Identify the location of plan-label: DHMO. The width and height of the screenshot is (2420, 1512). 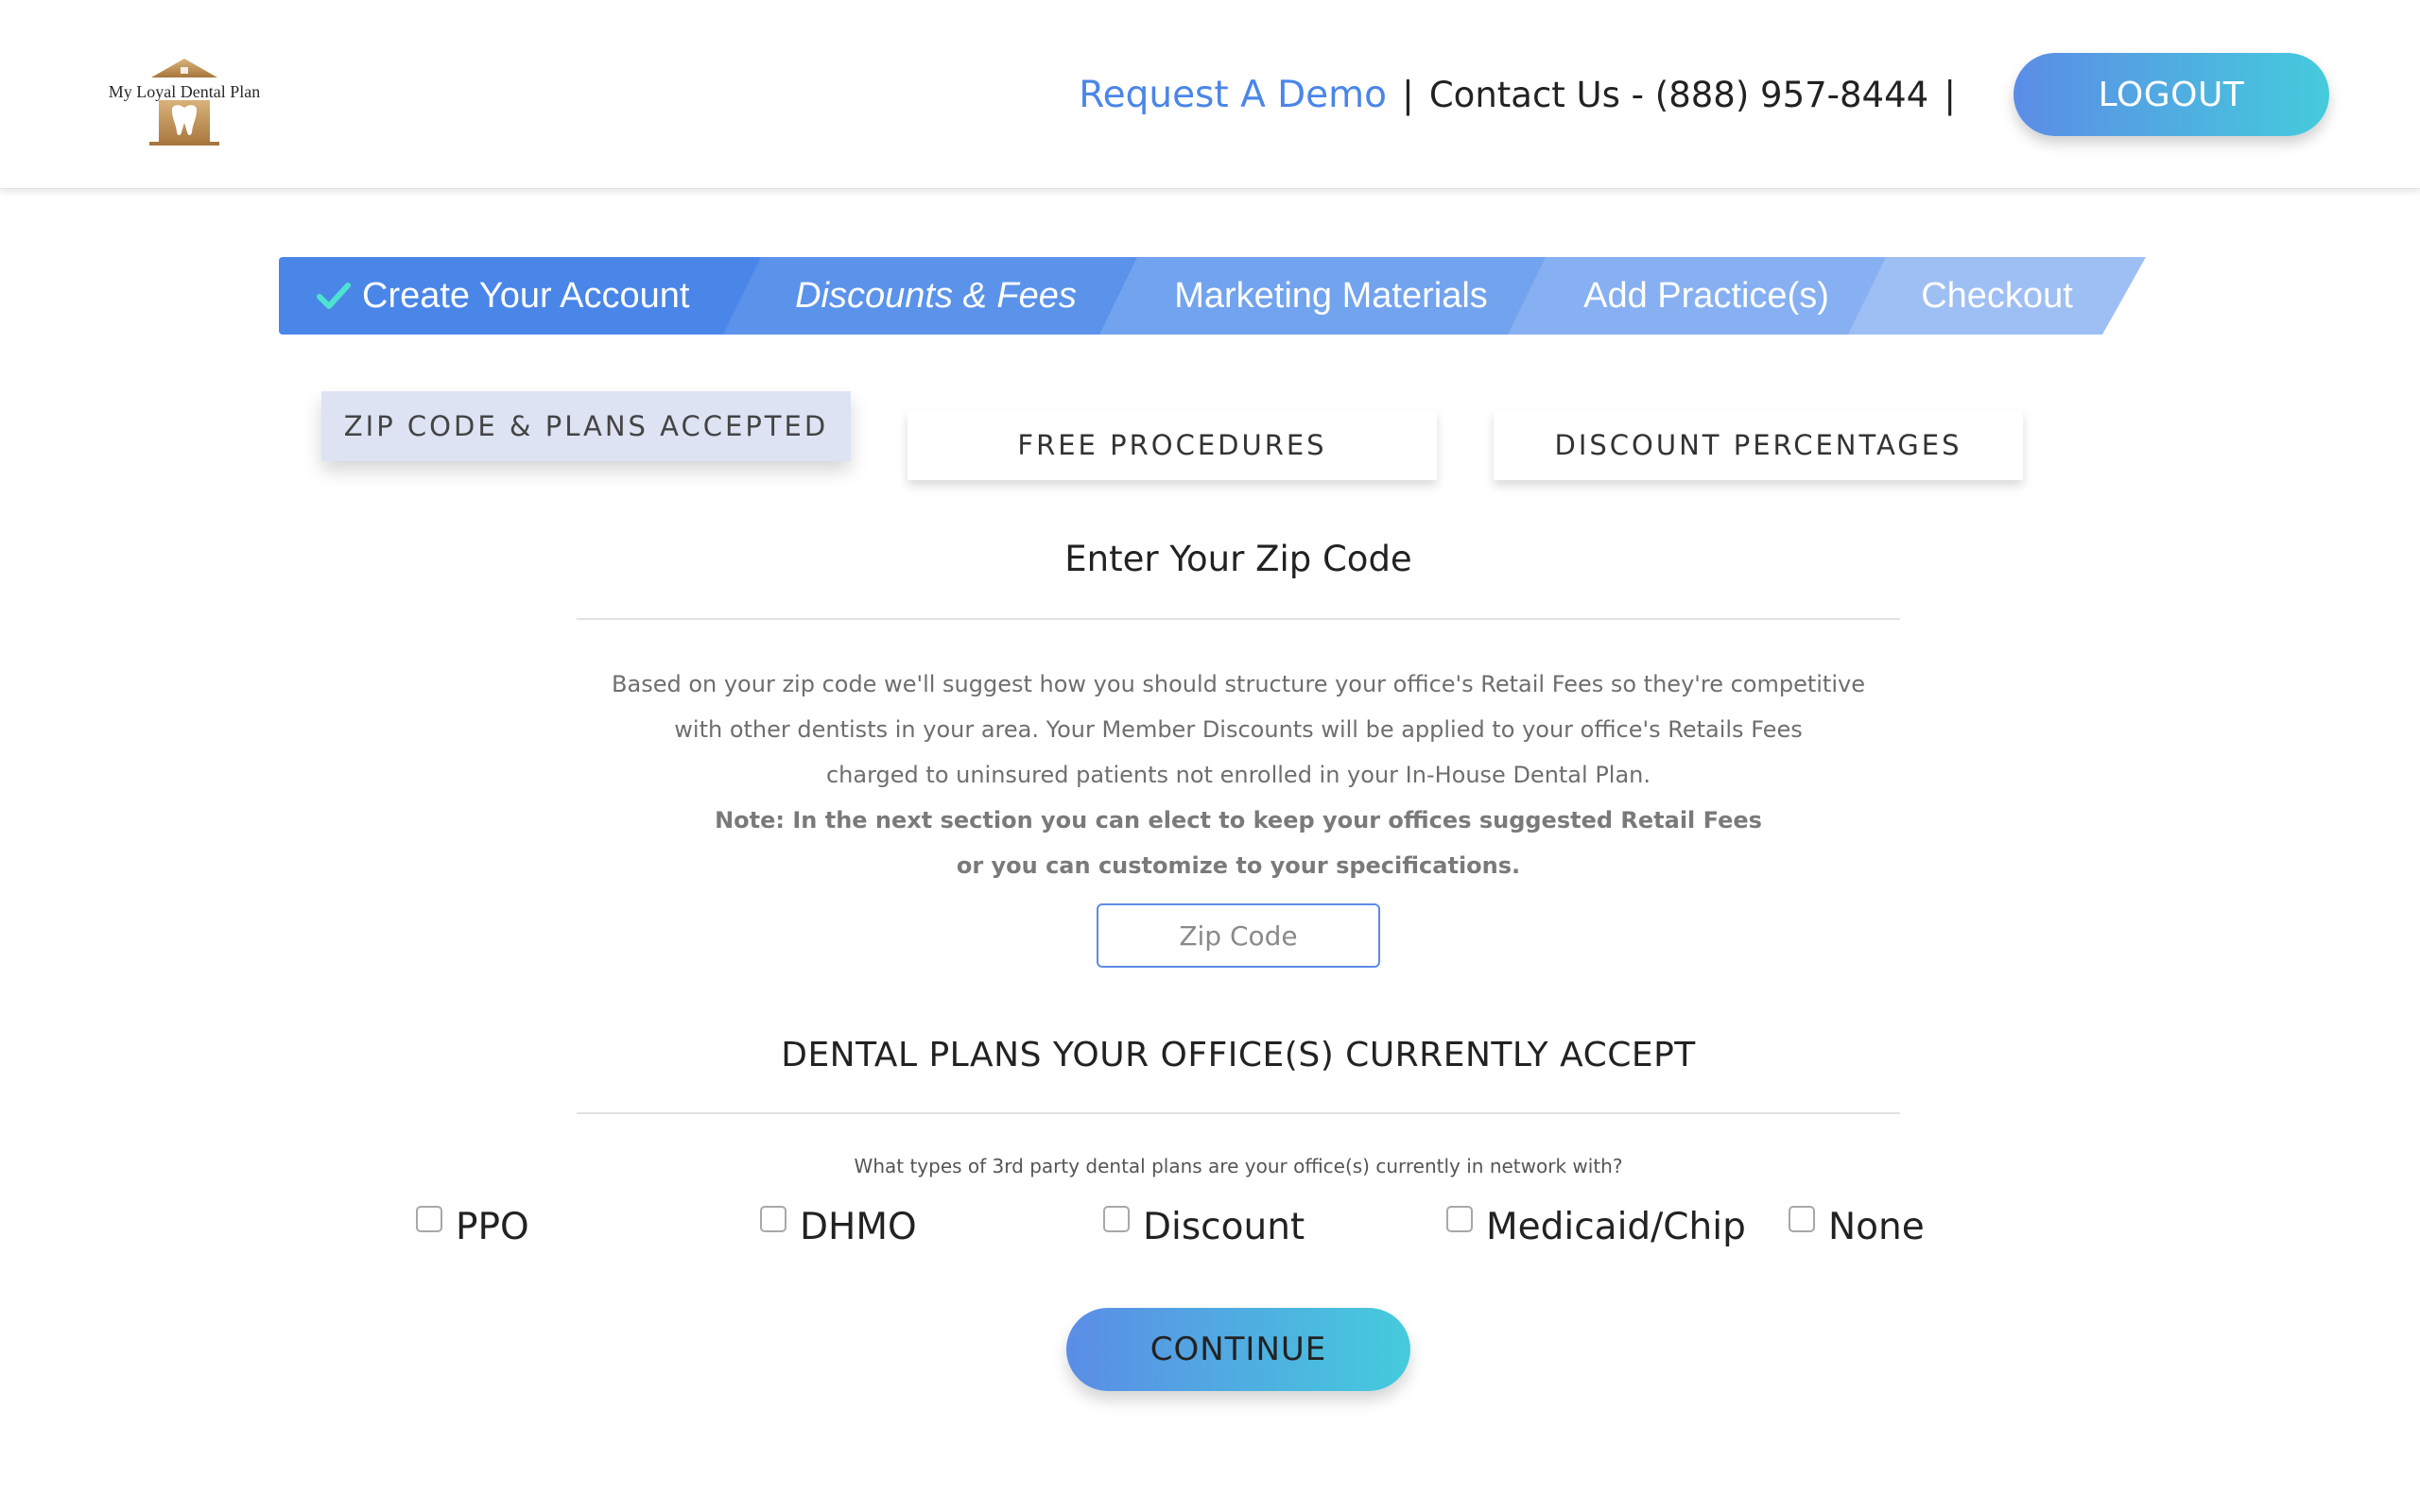
(858, 1227).